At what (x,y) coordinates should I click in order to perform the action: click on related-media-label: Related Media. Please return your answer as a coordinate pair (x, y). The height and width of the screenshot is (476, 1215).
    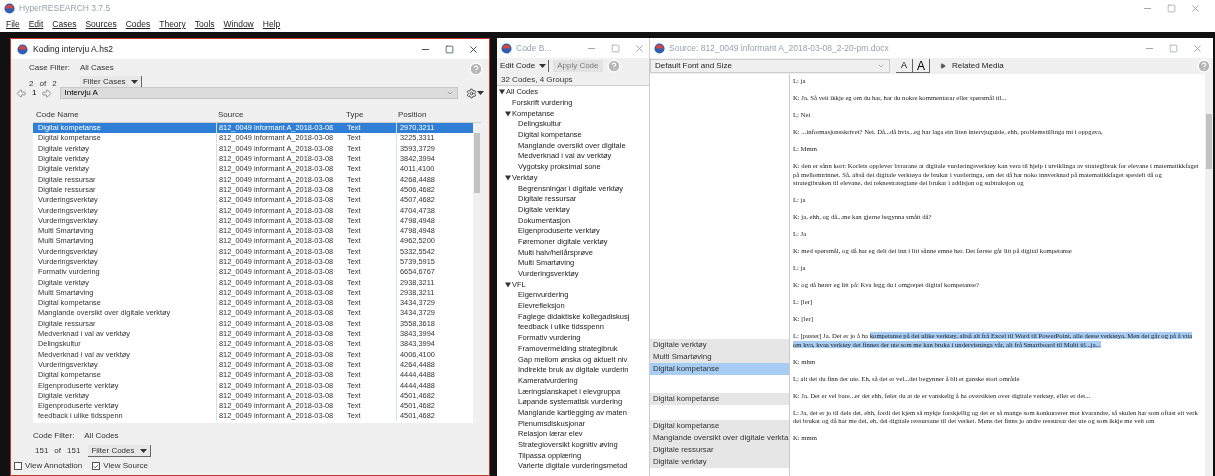
    Looking at the image, I should click on (978, 66).